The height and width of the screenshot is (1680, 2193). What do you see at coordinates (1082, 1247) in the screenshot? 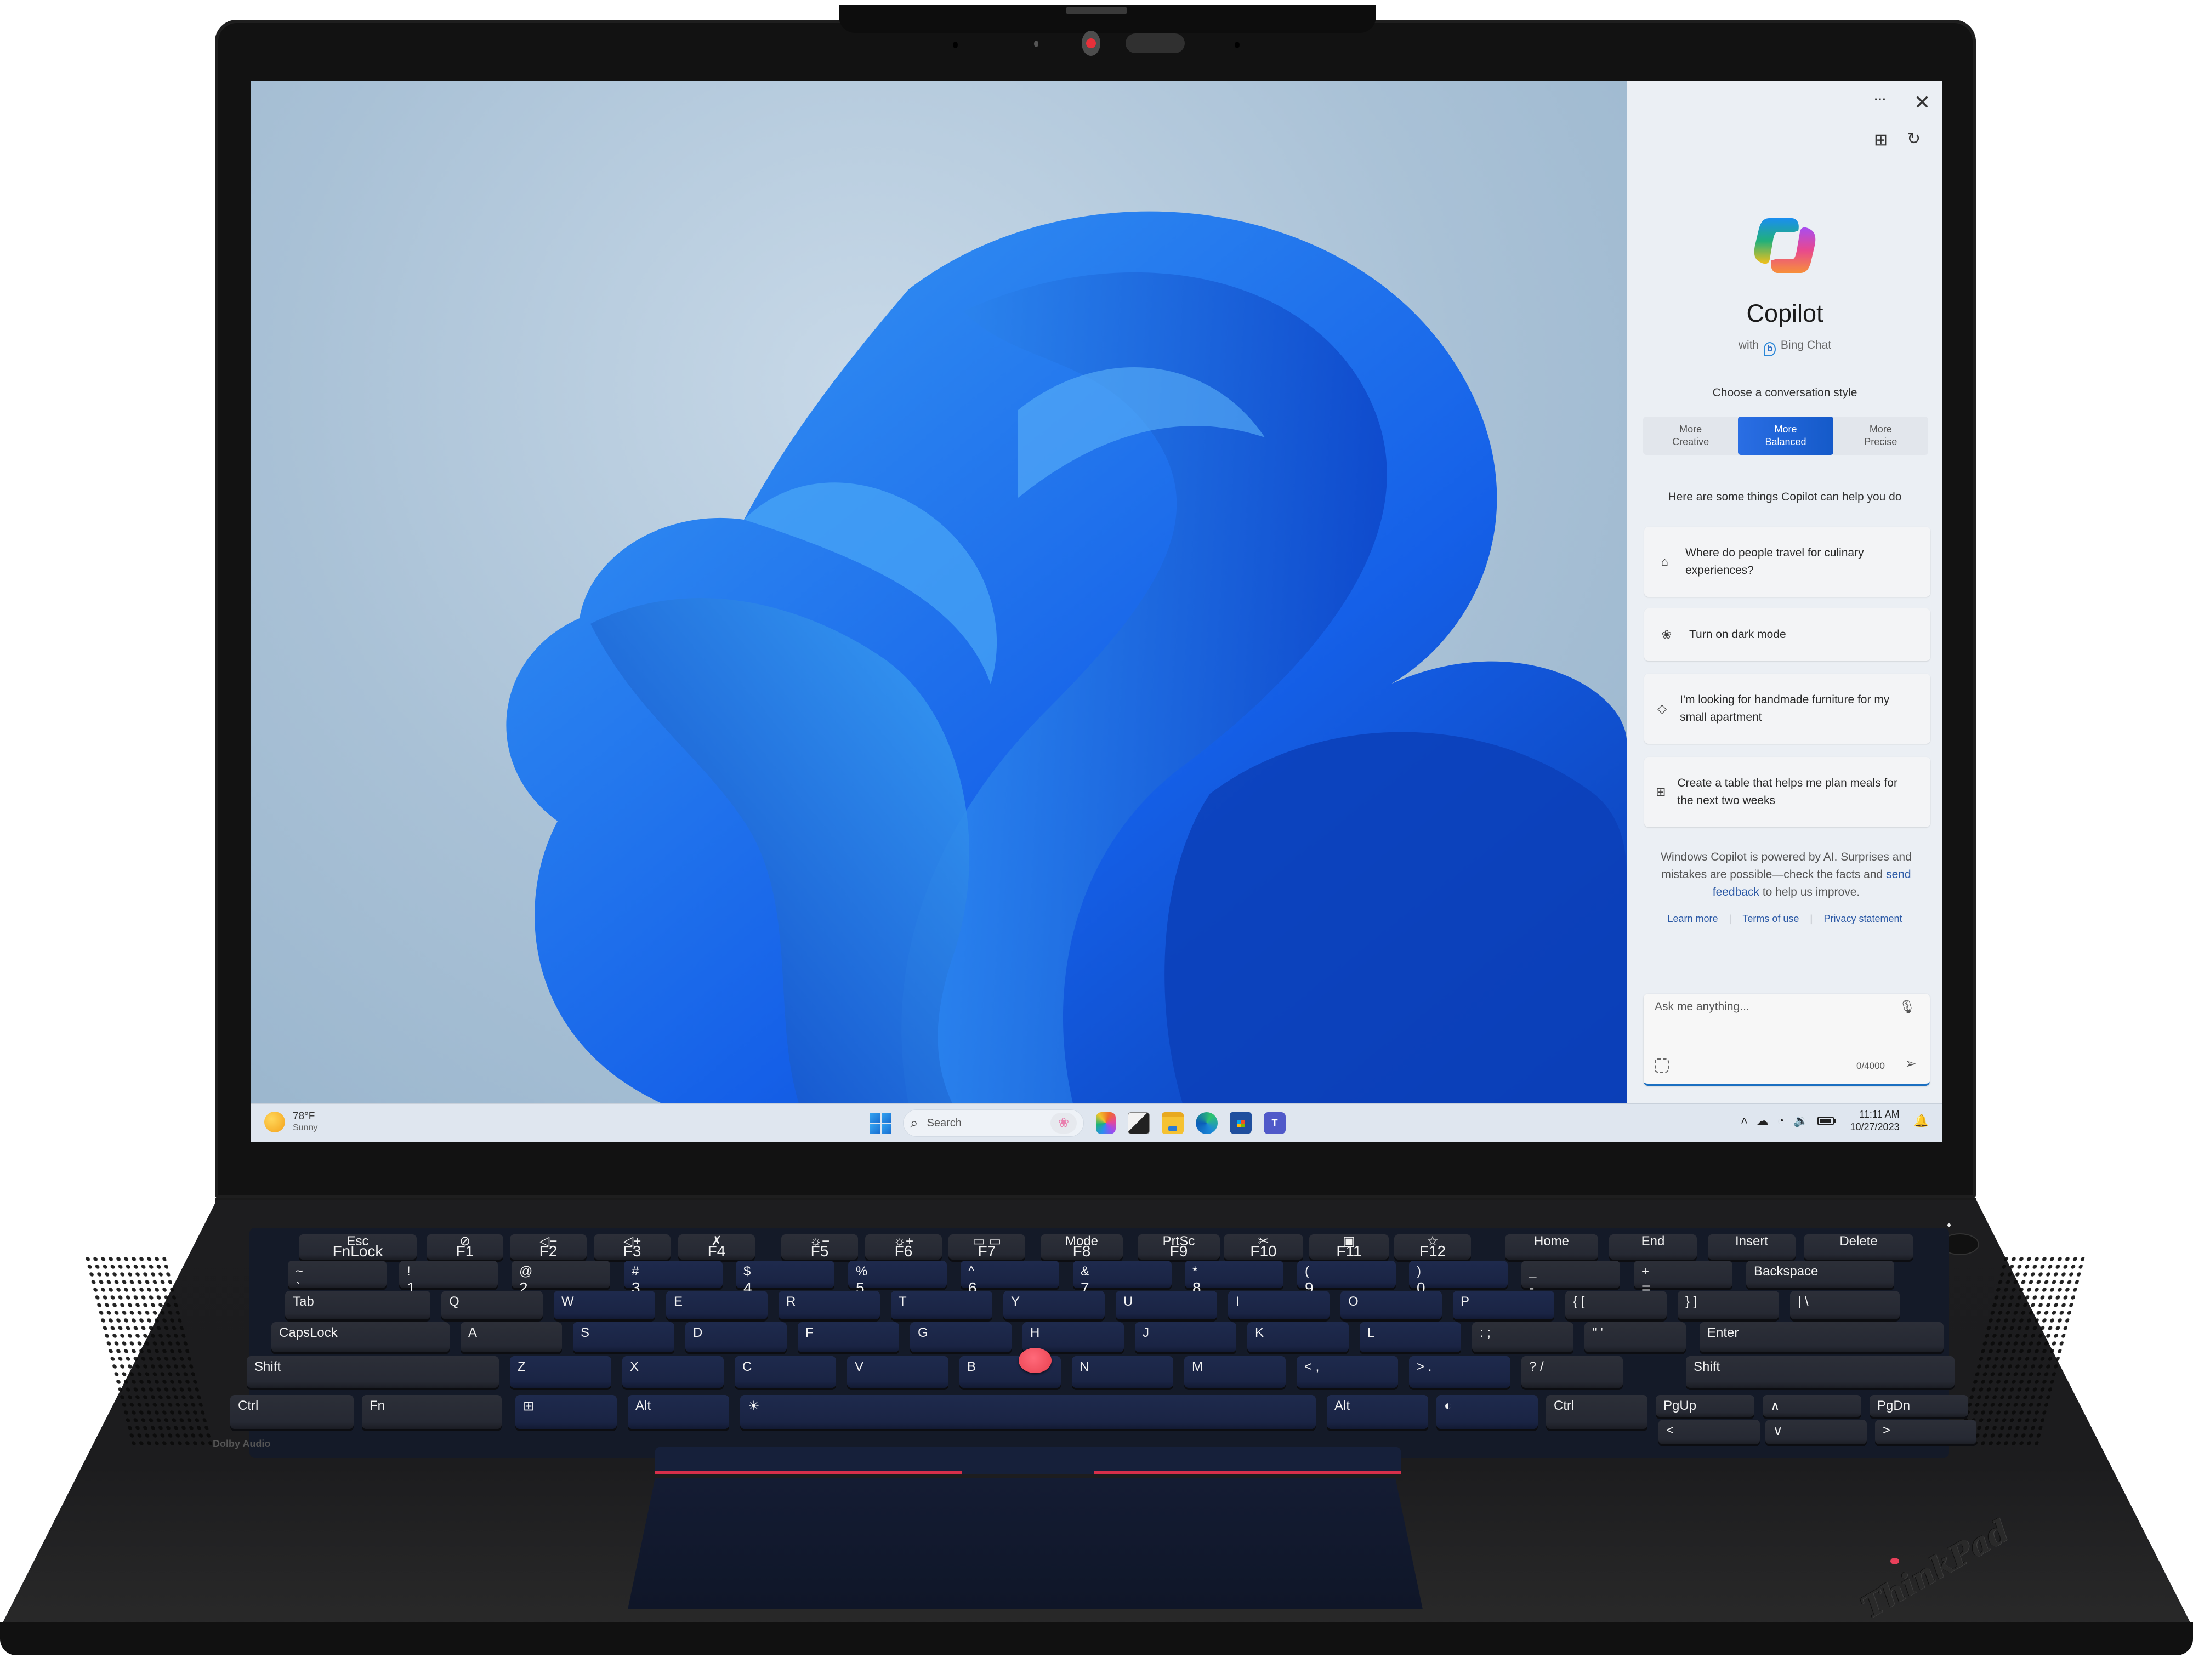
I see `fn-key: Mode F8` at bounding box center [1082, 1247].